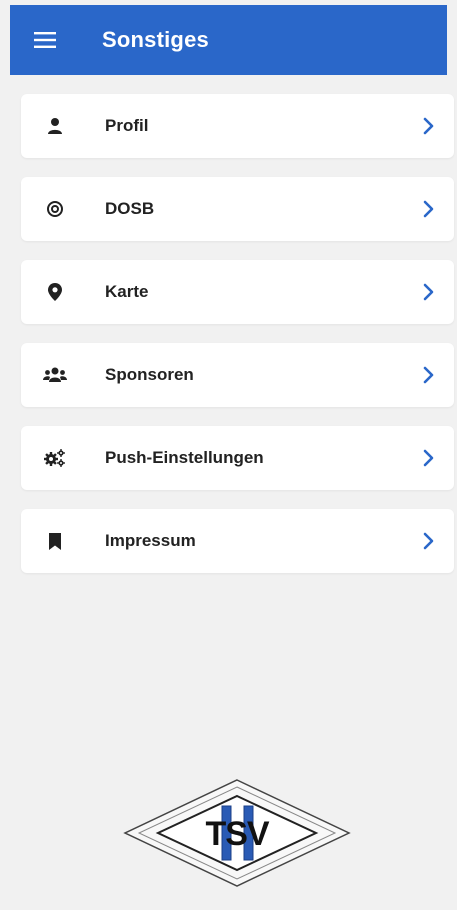 The height and width of the screenshot is (910, 457). Describe the element at coordinates (55, 126) in the screenshot. I see `user-icon` at that location.